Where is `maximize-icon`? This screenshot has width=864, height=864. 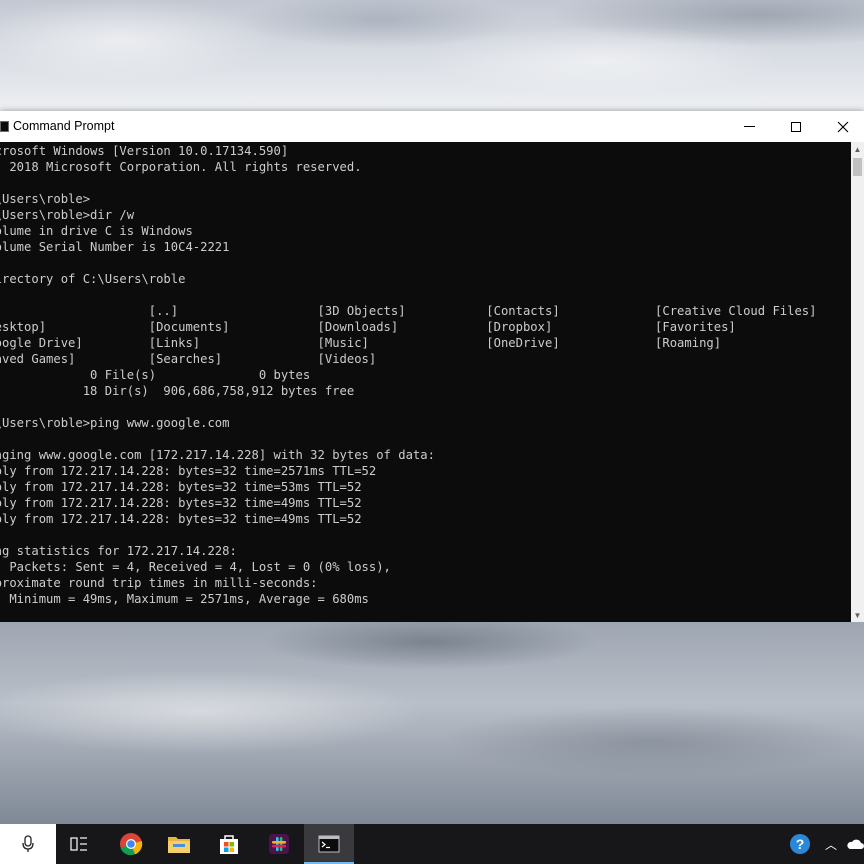
maximize-icon is located at coordinates (796, 126).